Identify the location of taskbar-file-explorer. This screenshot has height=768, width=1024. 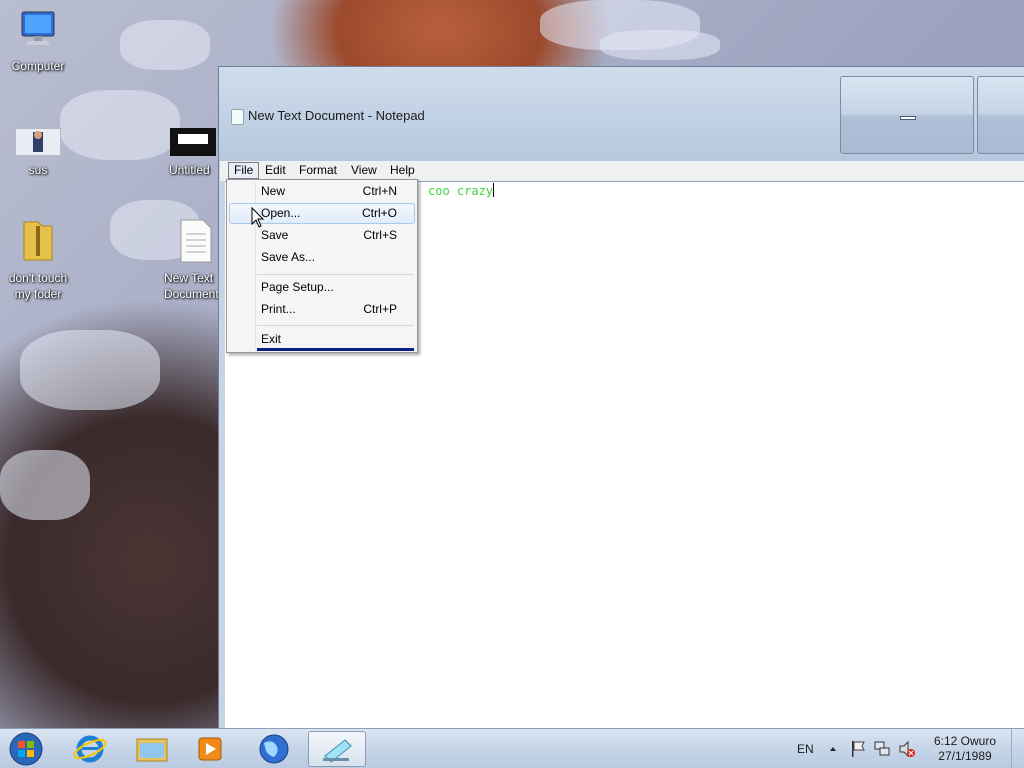
(151, 749).